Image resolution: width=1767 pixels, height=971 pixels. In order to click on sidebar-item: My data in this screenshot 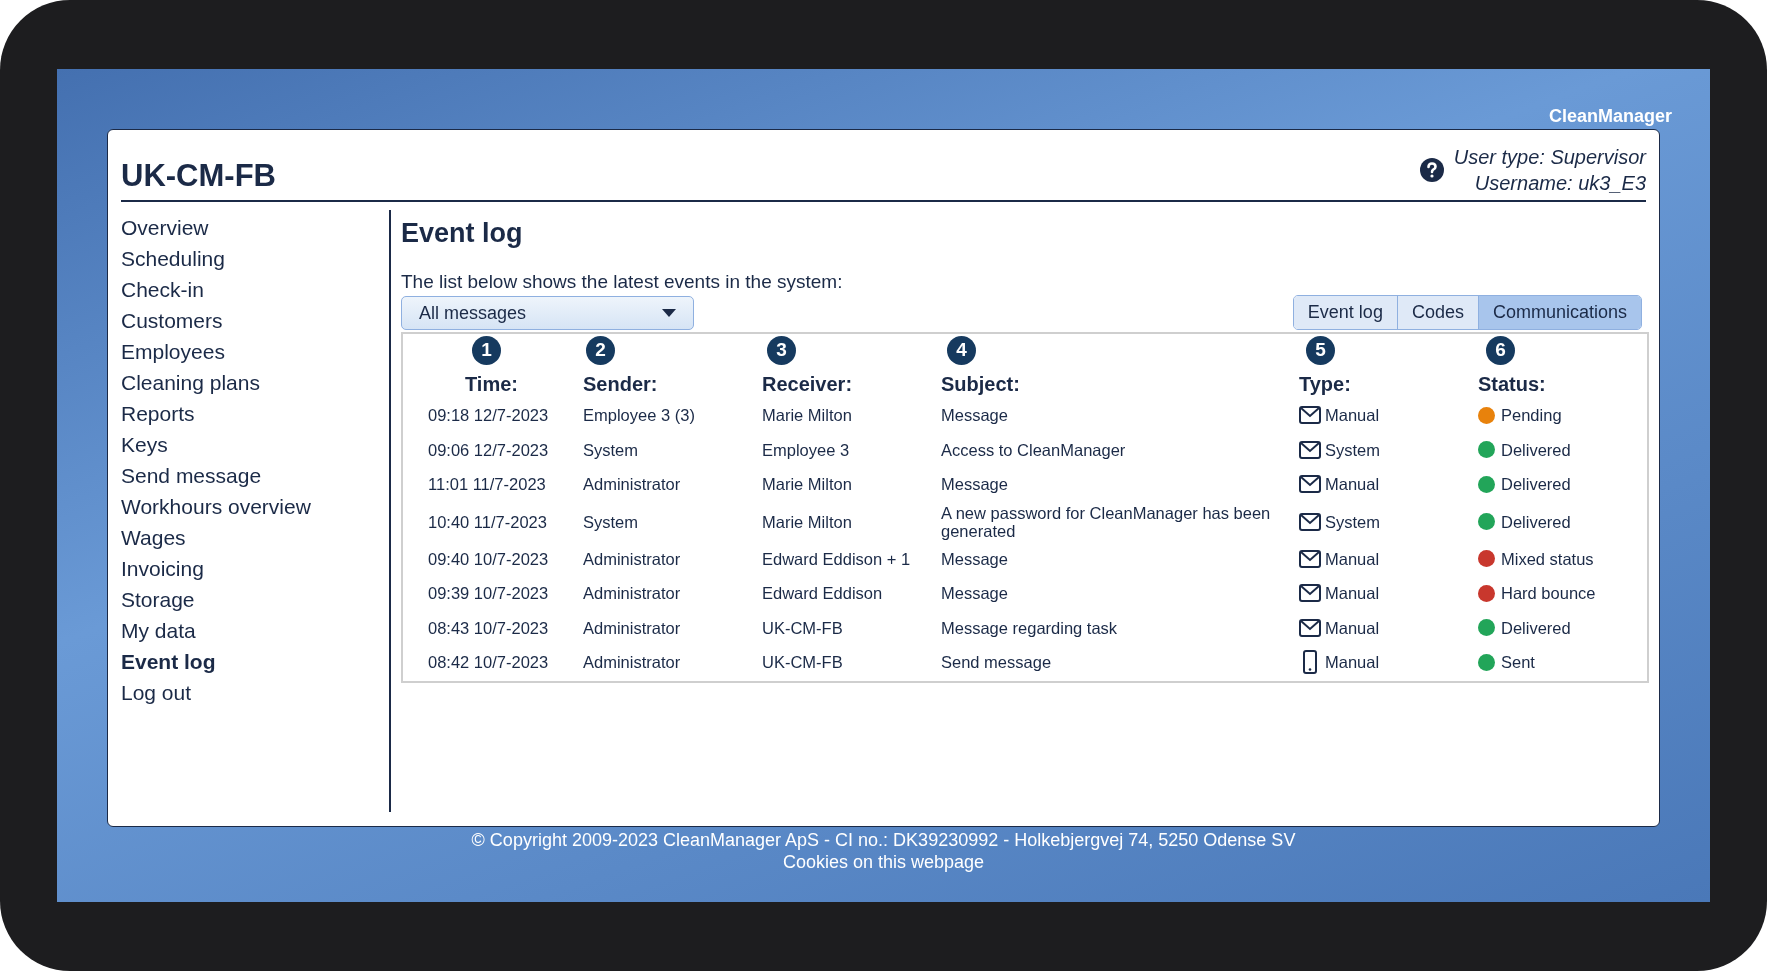, I will do `click(158, 630)`.